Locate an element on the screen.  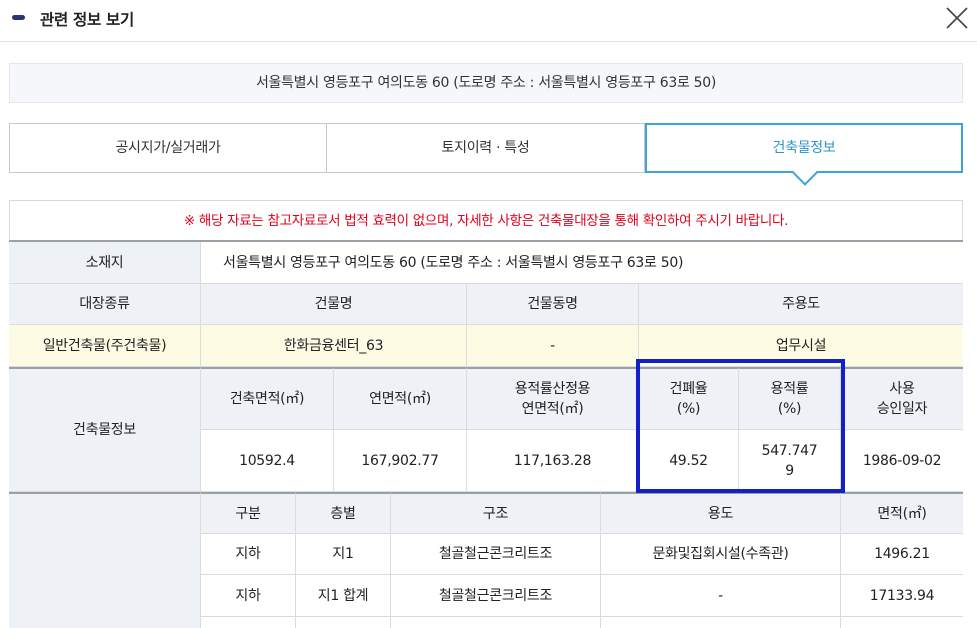
register-type-value: 일반건축물(주건축물) is located at coordinates (105, 346).